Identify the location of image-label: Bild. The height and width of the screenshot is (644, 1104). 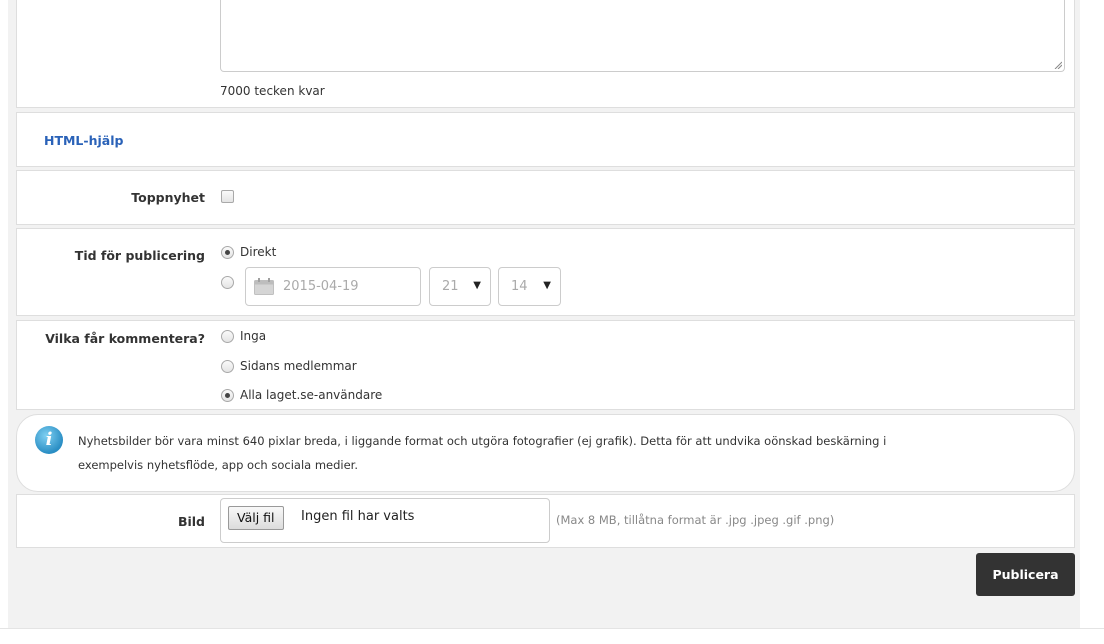
(191, 521).